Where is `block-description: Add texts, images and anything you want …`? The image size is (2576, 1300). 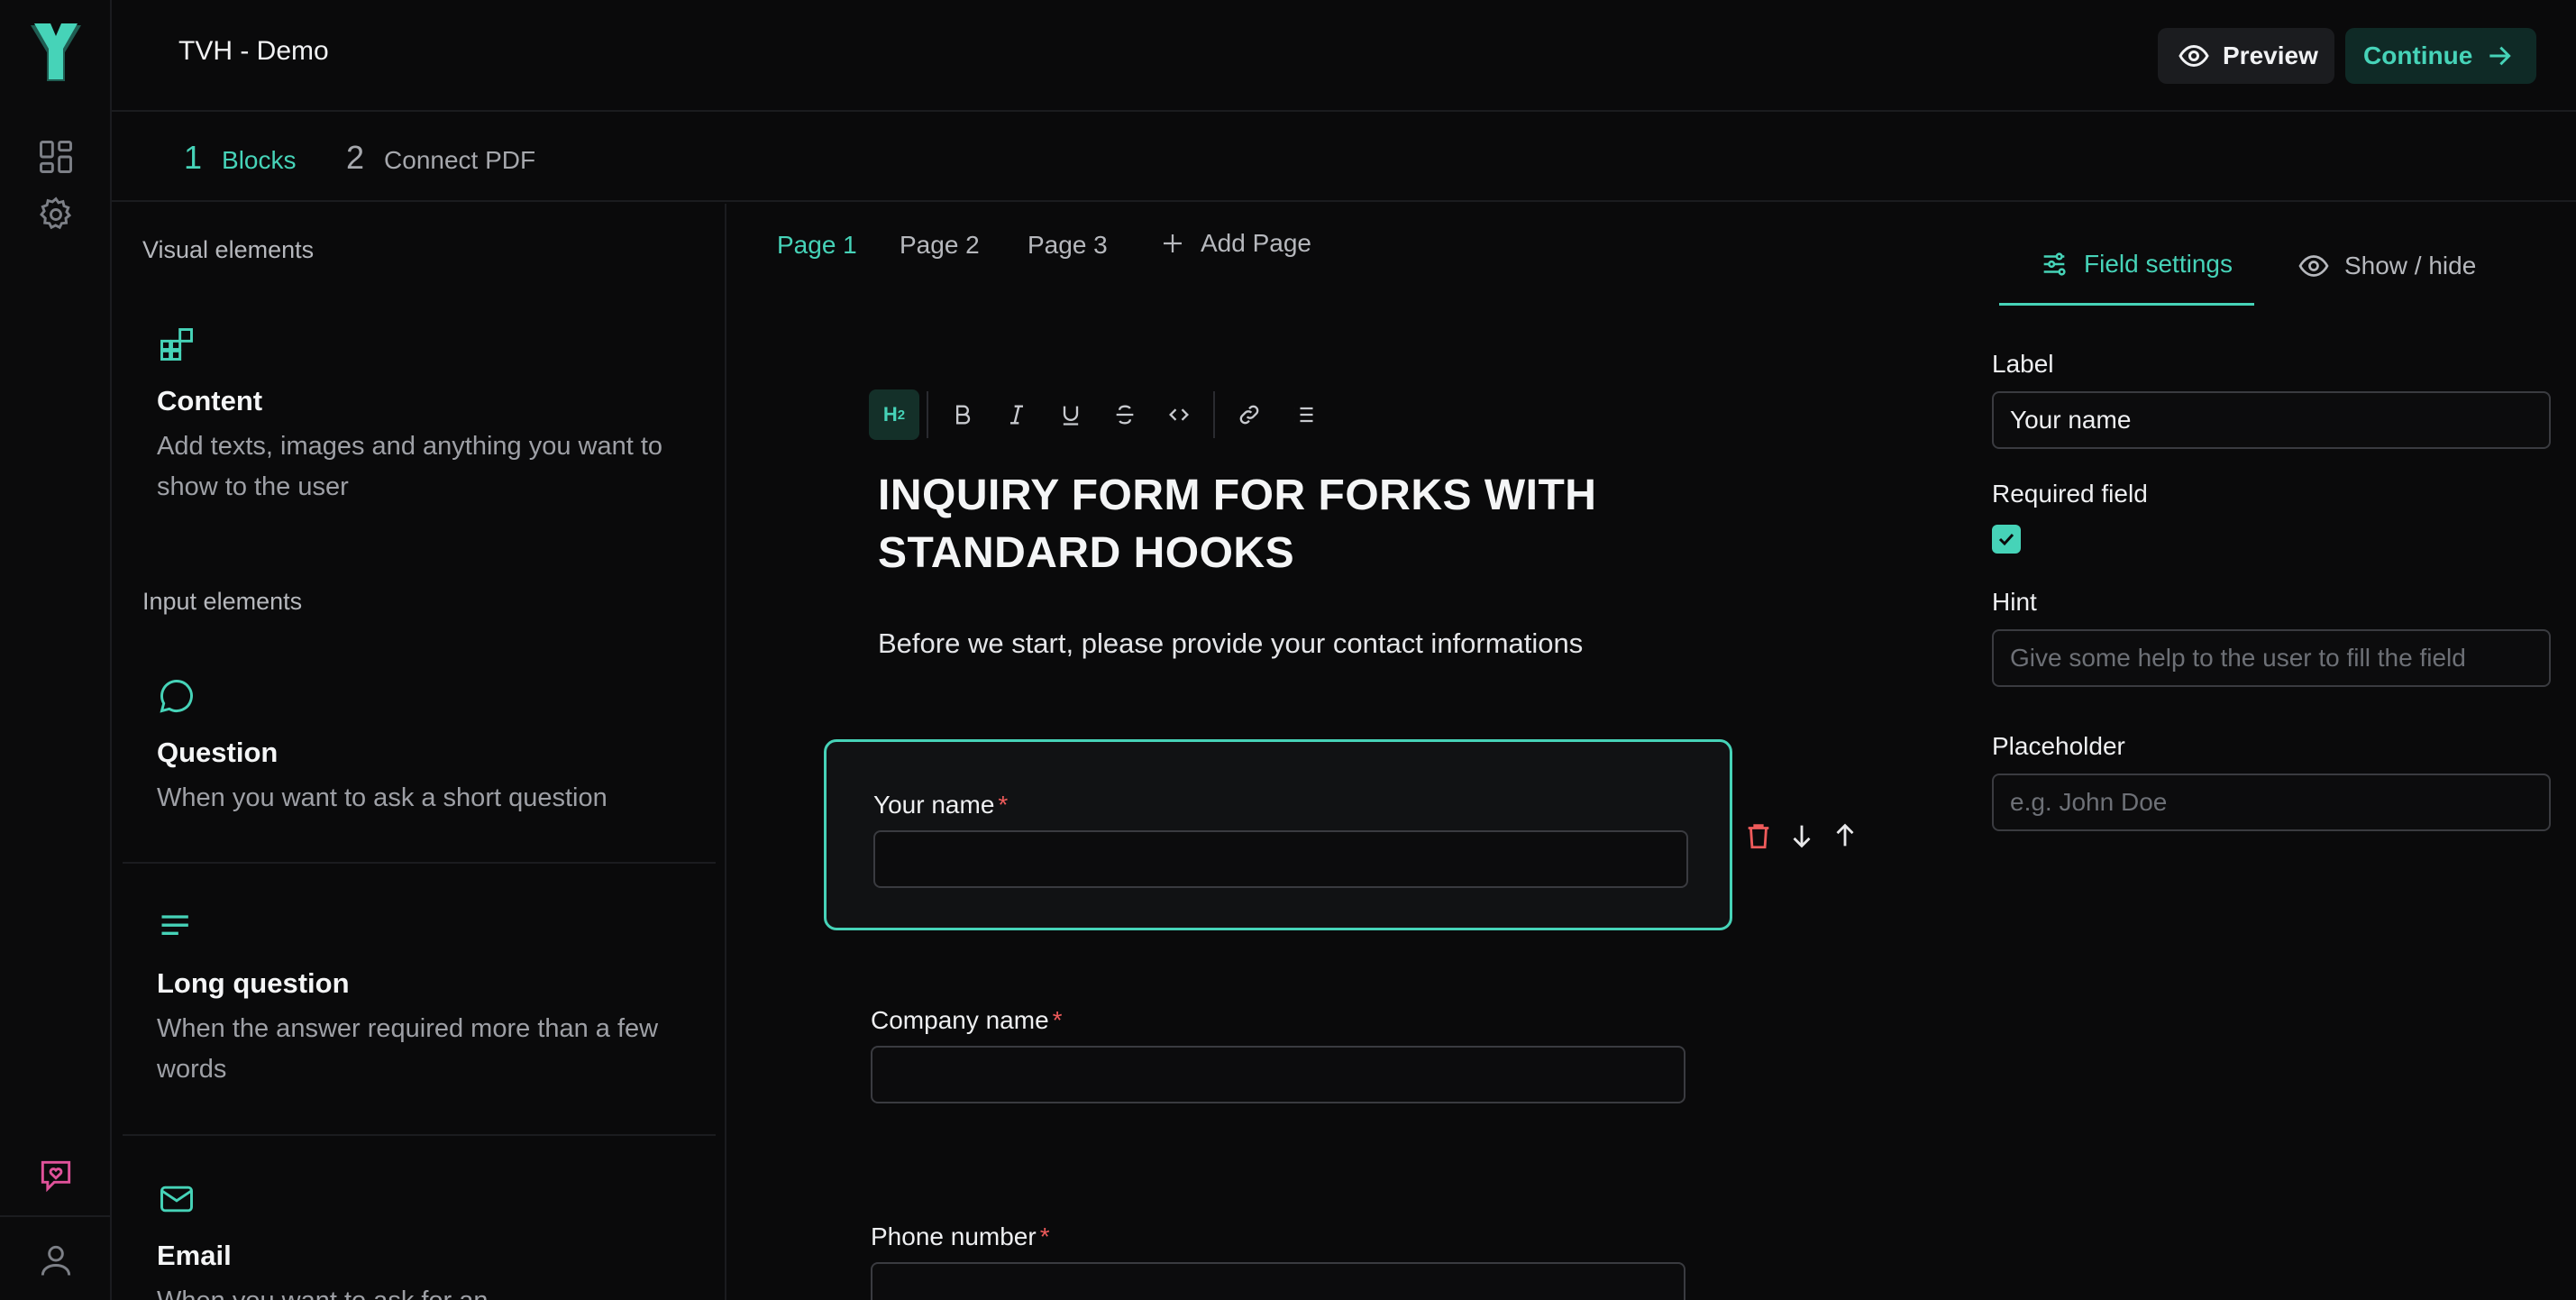
block-description: Add texts, images and anything you want … is located at coordinates (410, 466).